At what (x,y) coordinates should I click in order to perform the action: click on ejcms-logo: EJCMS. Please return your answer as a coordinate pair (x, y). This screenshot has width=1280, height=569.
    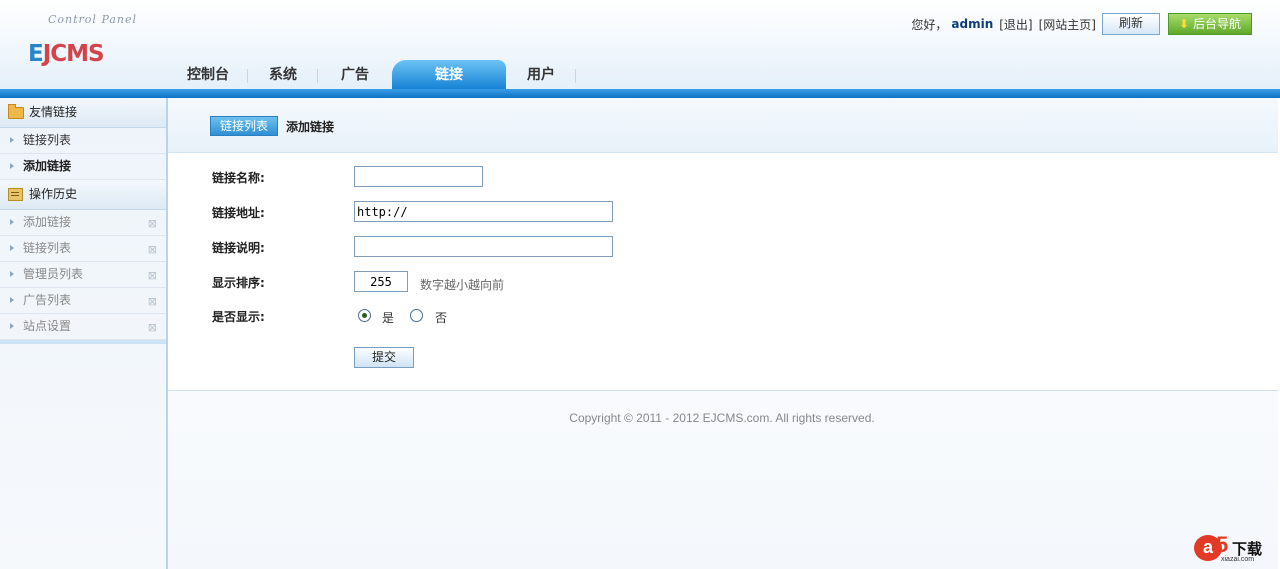
    Looking at the image, I should click on (66, 54).